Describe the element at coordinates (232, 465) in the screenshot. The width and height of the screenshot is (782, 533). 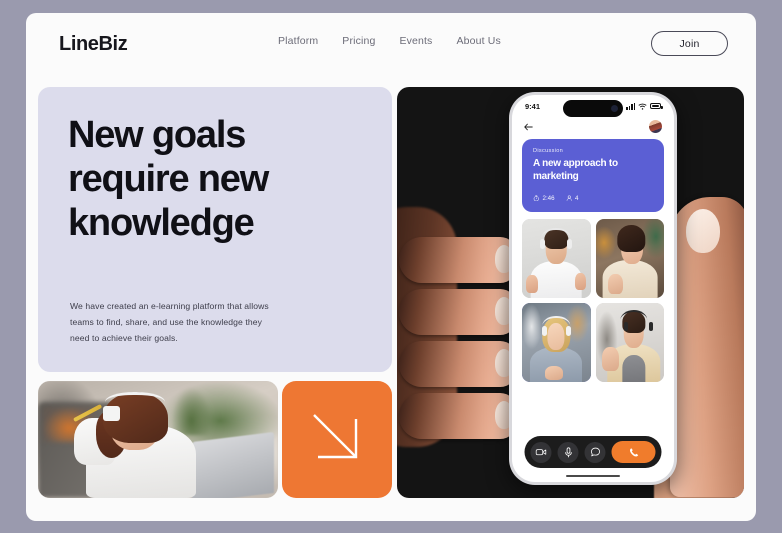
I see `photo-laptop` at that location.